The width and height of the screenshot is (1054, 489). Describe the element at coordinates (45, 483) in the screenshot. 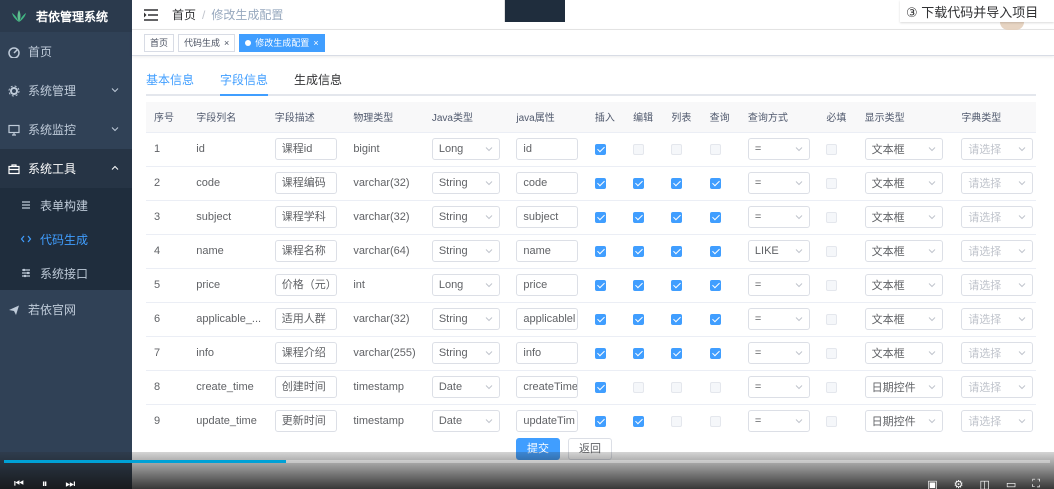

I see `pause-icon: ⏸` at that location.